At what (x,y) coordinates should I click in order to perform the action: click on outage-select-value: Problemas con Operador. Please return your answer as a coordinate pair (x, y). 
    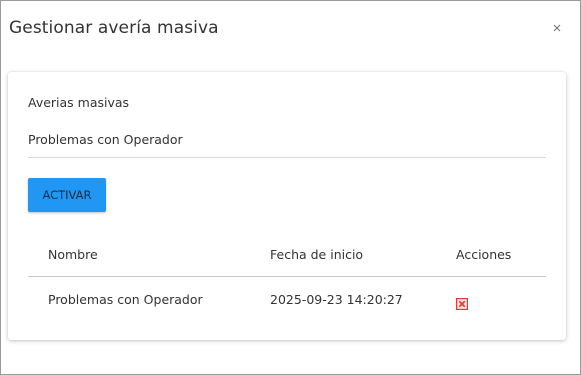
    Looking at the image, I should click on (105, 139).